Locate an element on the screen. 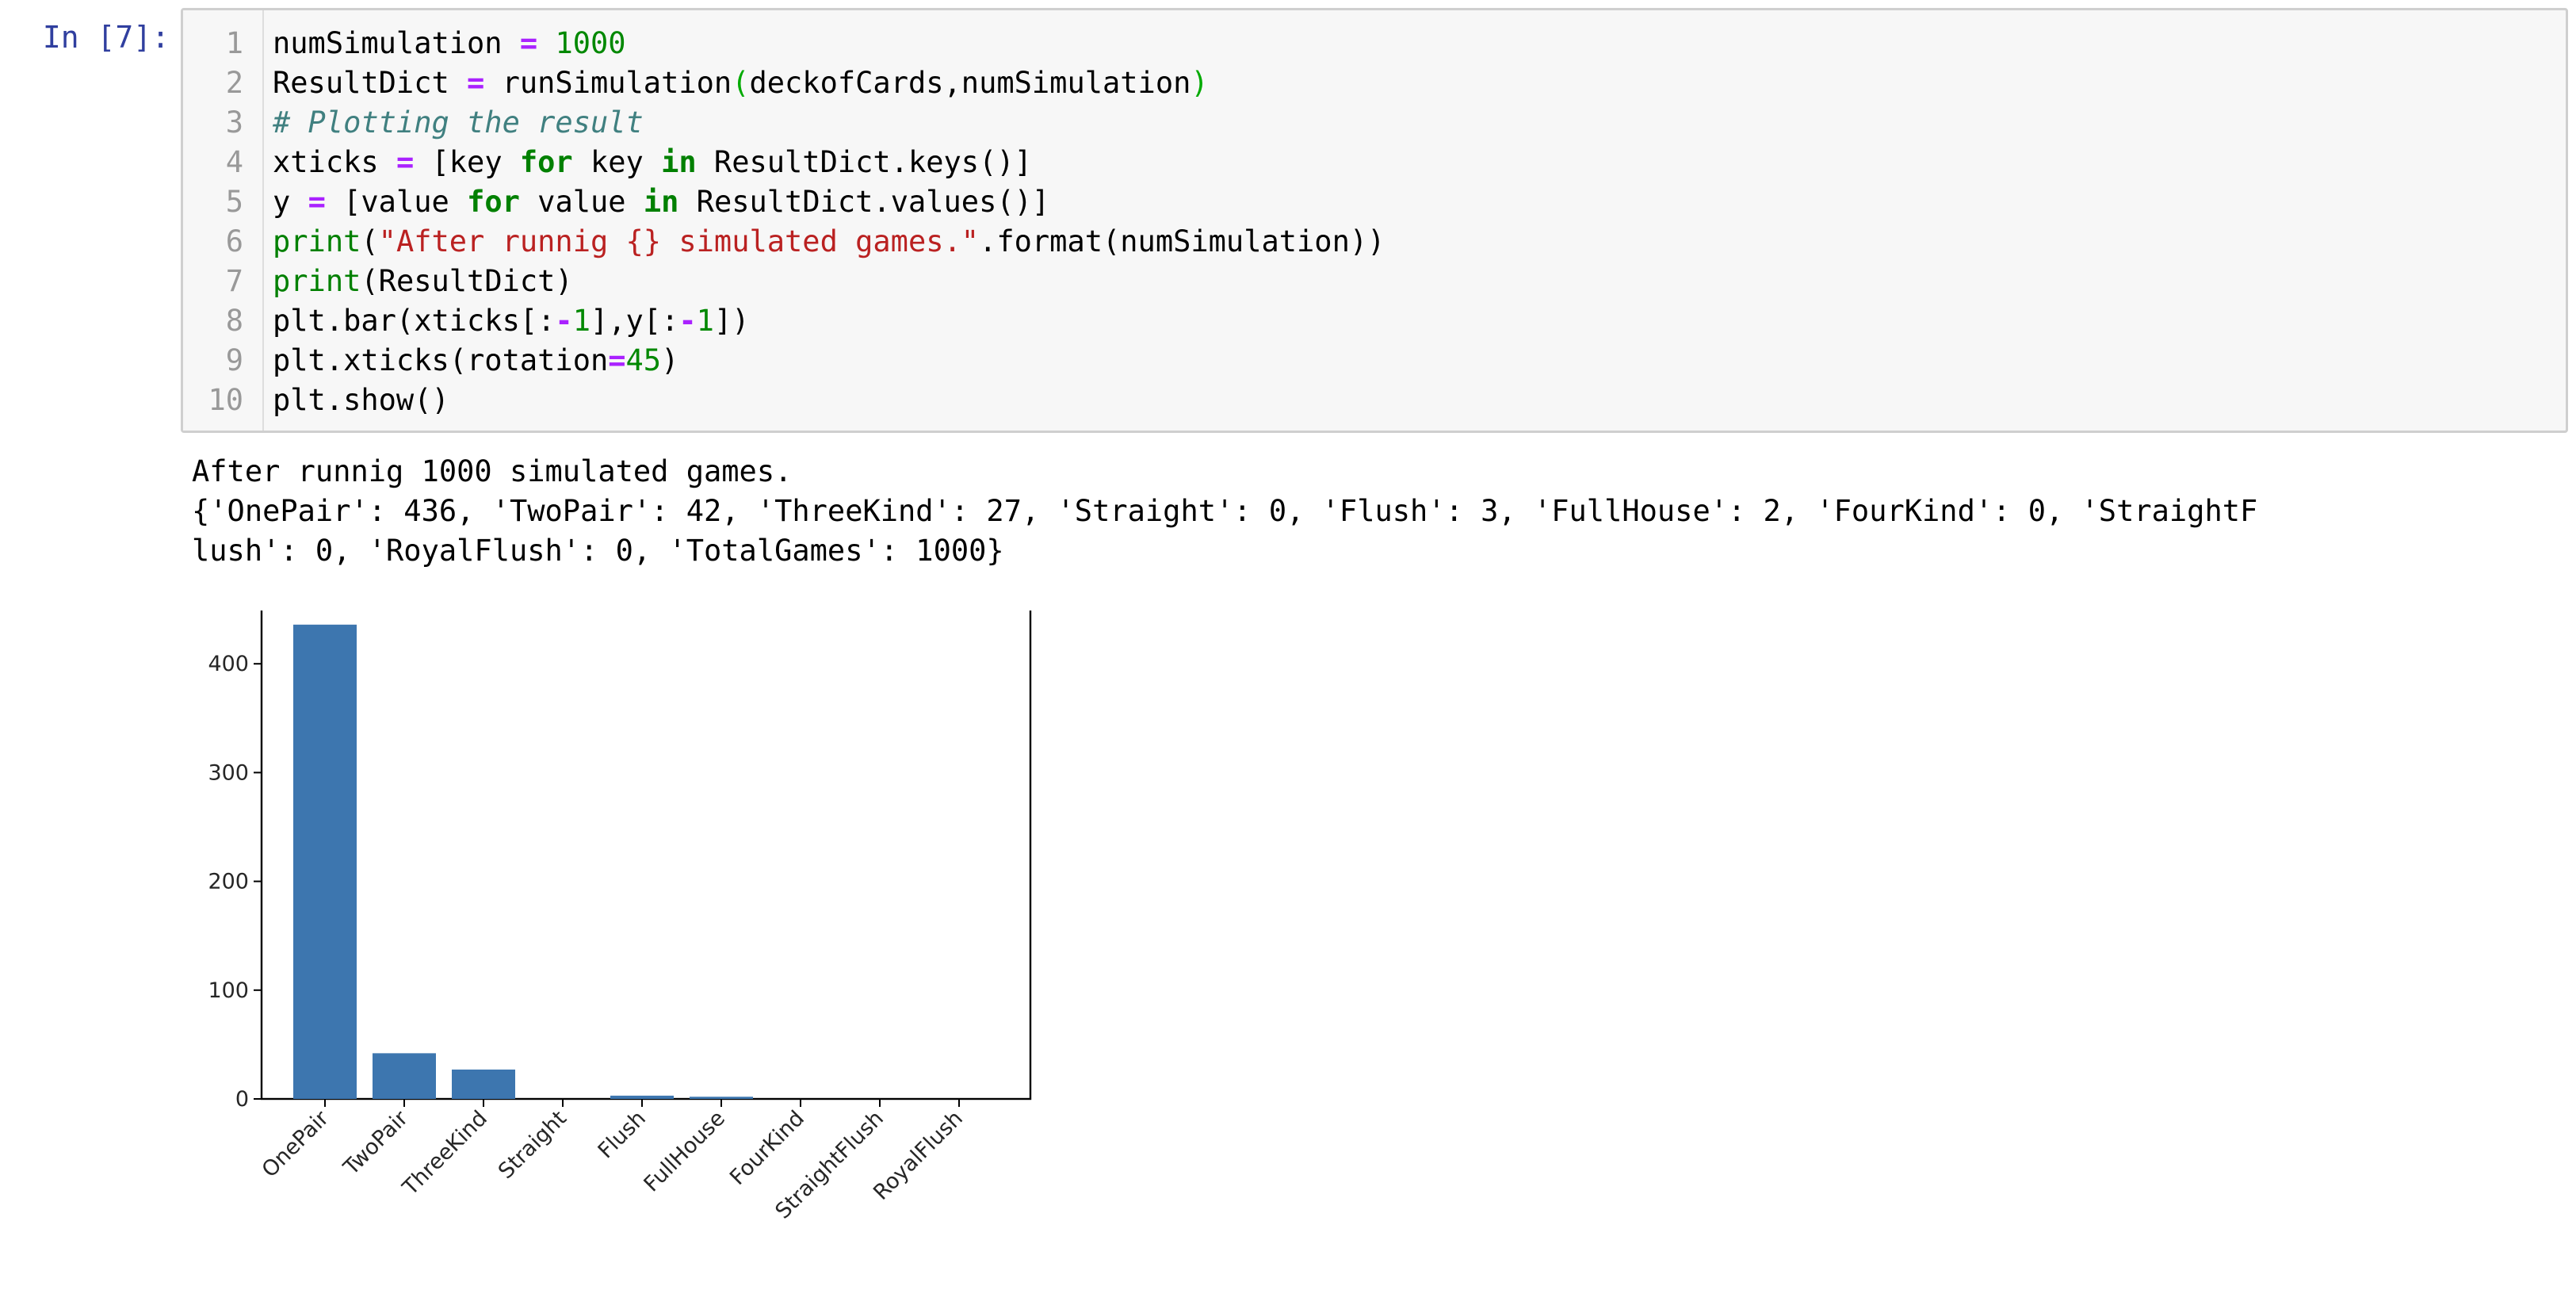  code-token: ResultDict is located at coordinates (370, 83).